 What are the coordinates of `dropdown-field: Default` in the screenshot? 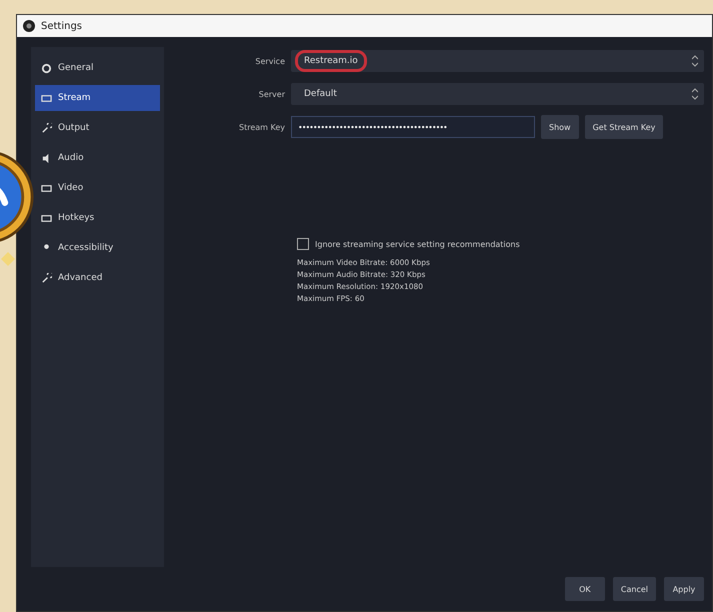 It's located at (497, 94).